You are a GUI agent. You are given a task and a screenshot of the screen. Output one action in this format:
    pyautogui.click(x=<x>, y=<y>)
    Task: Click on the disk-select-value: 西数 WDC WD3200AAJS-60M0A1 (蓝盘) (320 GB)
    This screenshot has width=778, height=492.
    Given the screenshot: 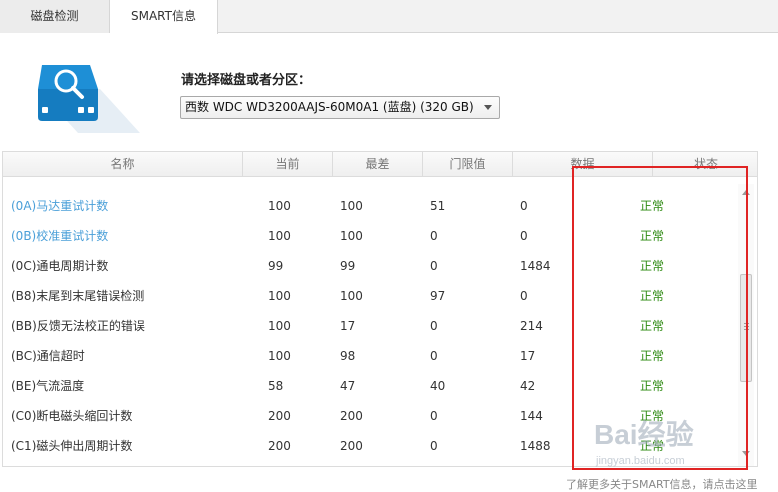 What is the action you would take?
    pyautogui.click(x=329, y=107)
    